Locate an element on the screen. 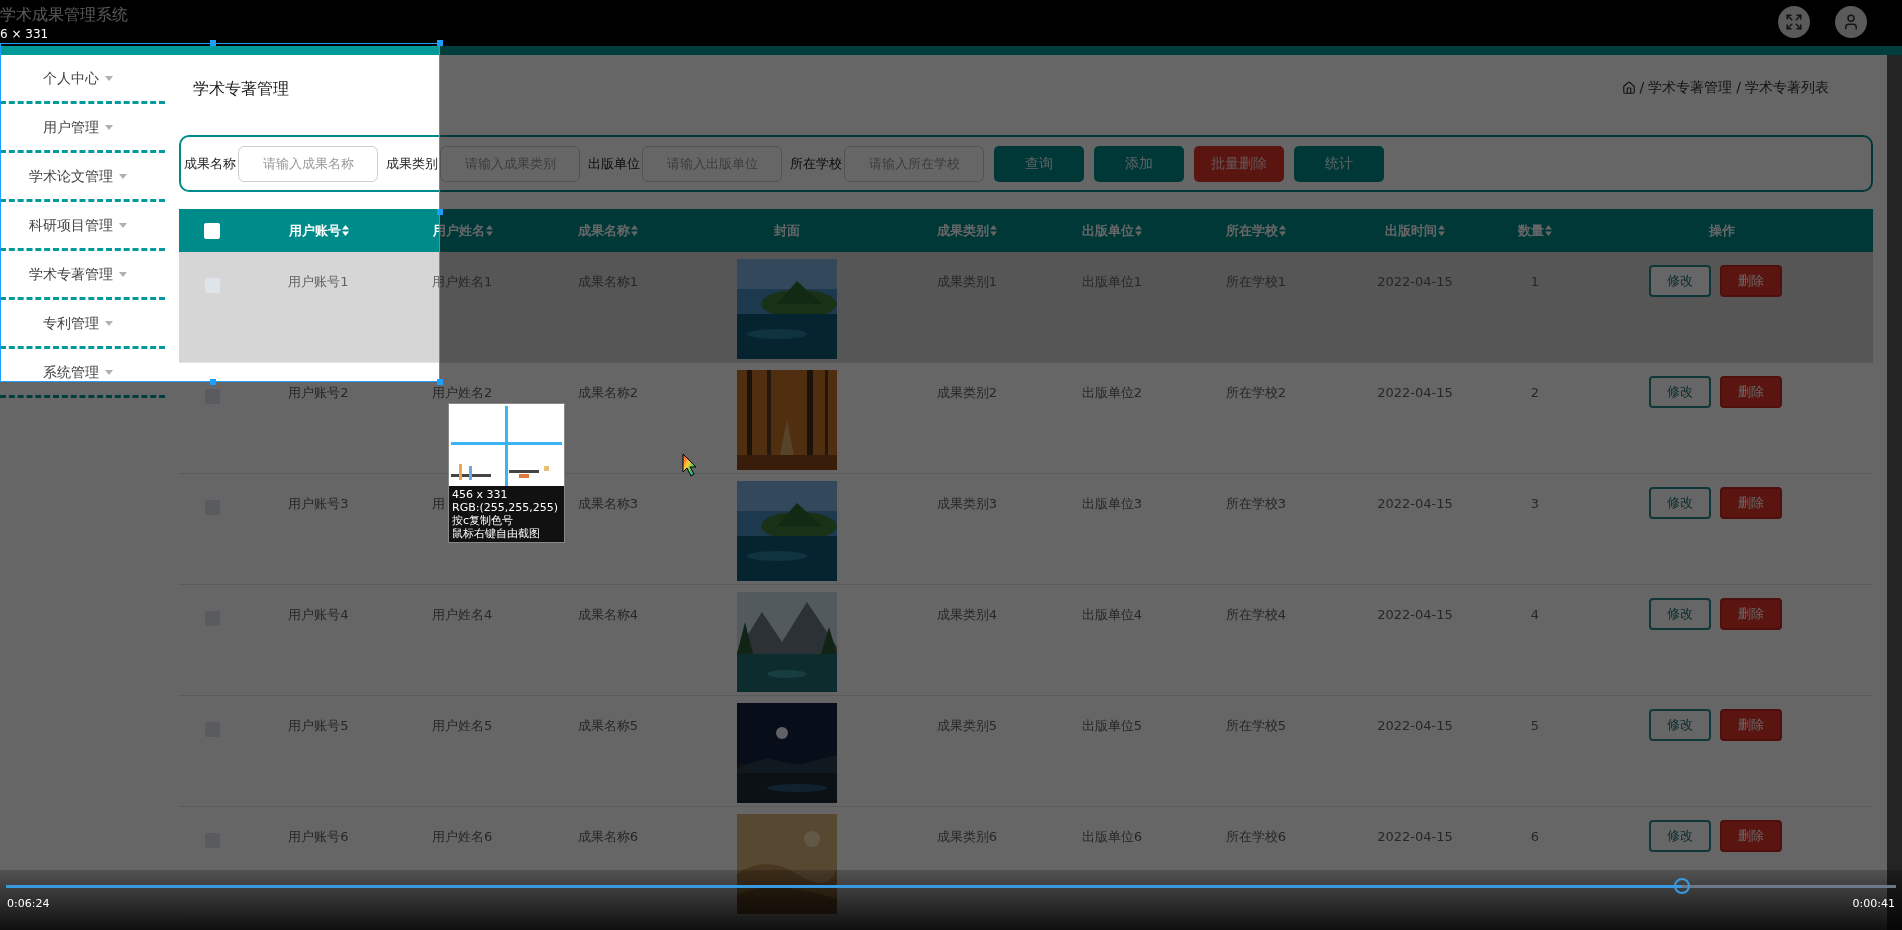 This screenshot has width=1902, height=930. table-cell-text: 出版单位3 is located at coordinates (1112, 504).